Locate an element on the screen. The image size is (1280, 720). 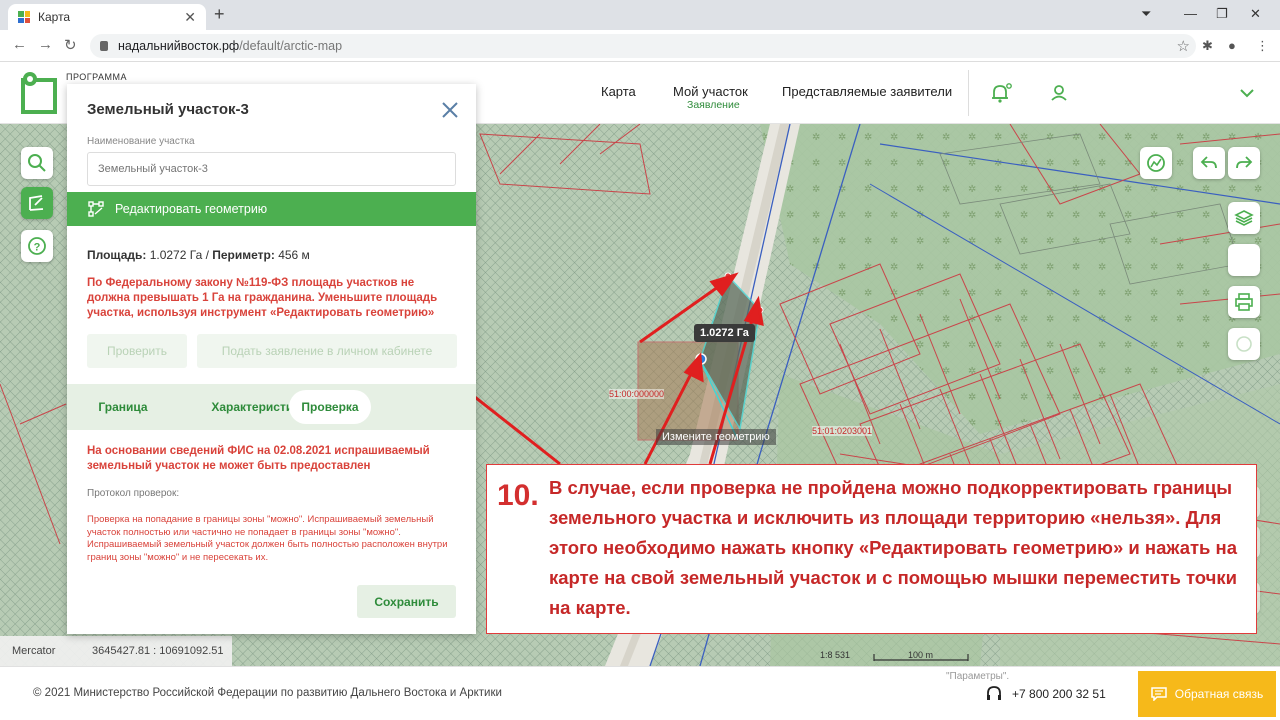
nav-my-plot: Мой участок is located at coordinates (710, 91).